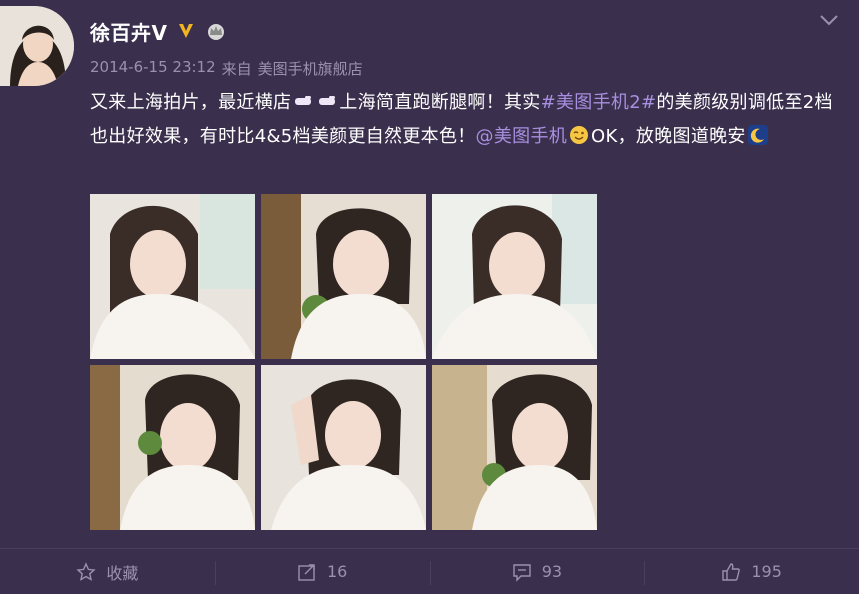 The width and height of the screenshot is (859, 594). I want to click on comment-icon, so click(521, 572).